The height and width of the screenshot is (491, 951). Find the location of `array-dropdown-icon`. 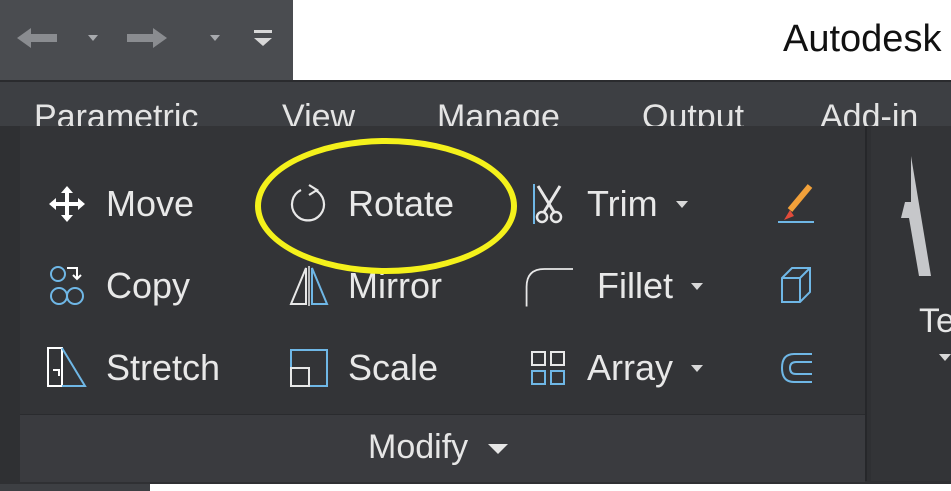

array-dropdown-icon is located at coordinates (697, 368).